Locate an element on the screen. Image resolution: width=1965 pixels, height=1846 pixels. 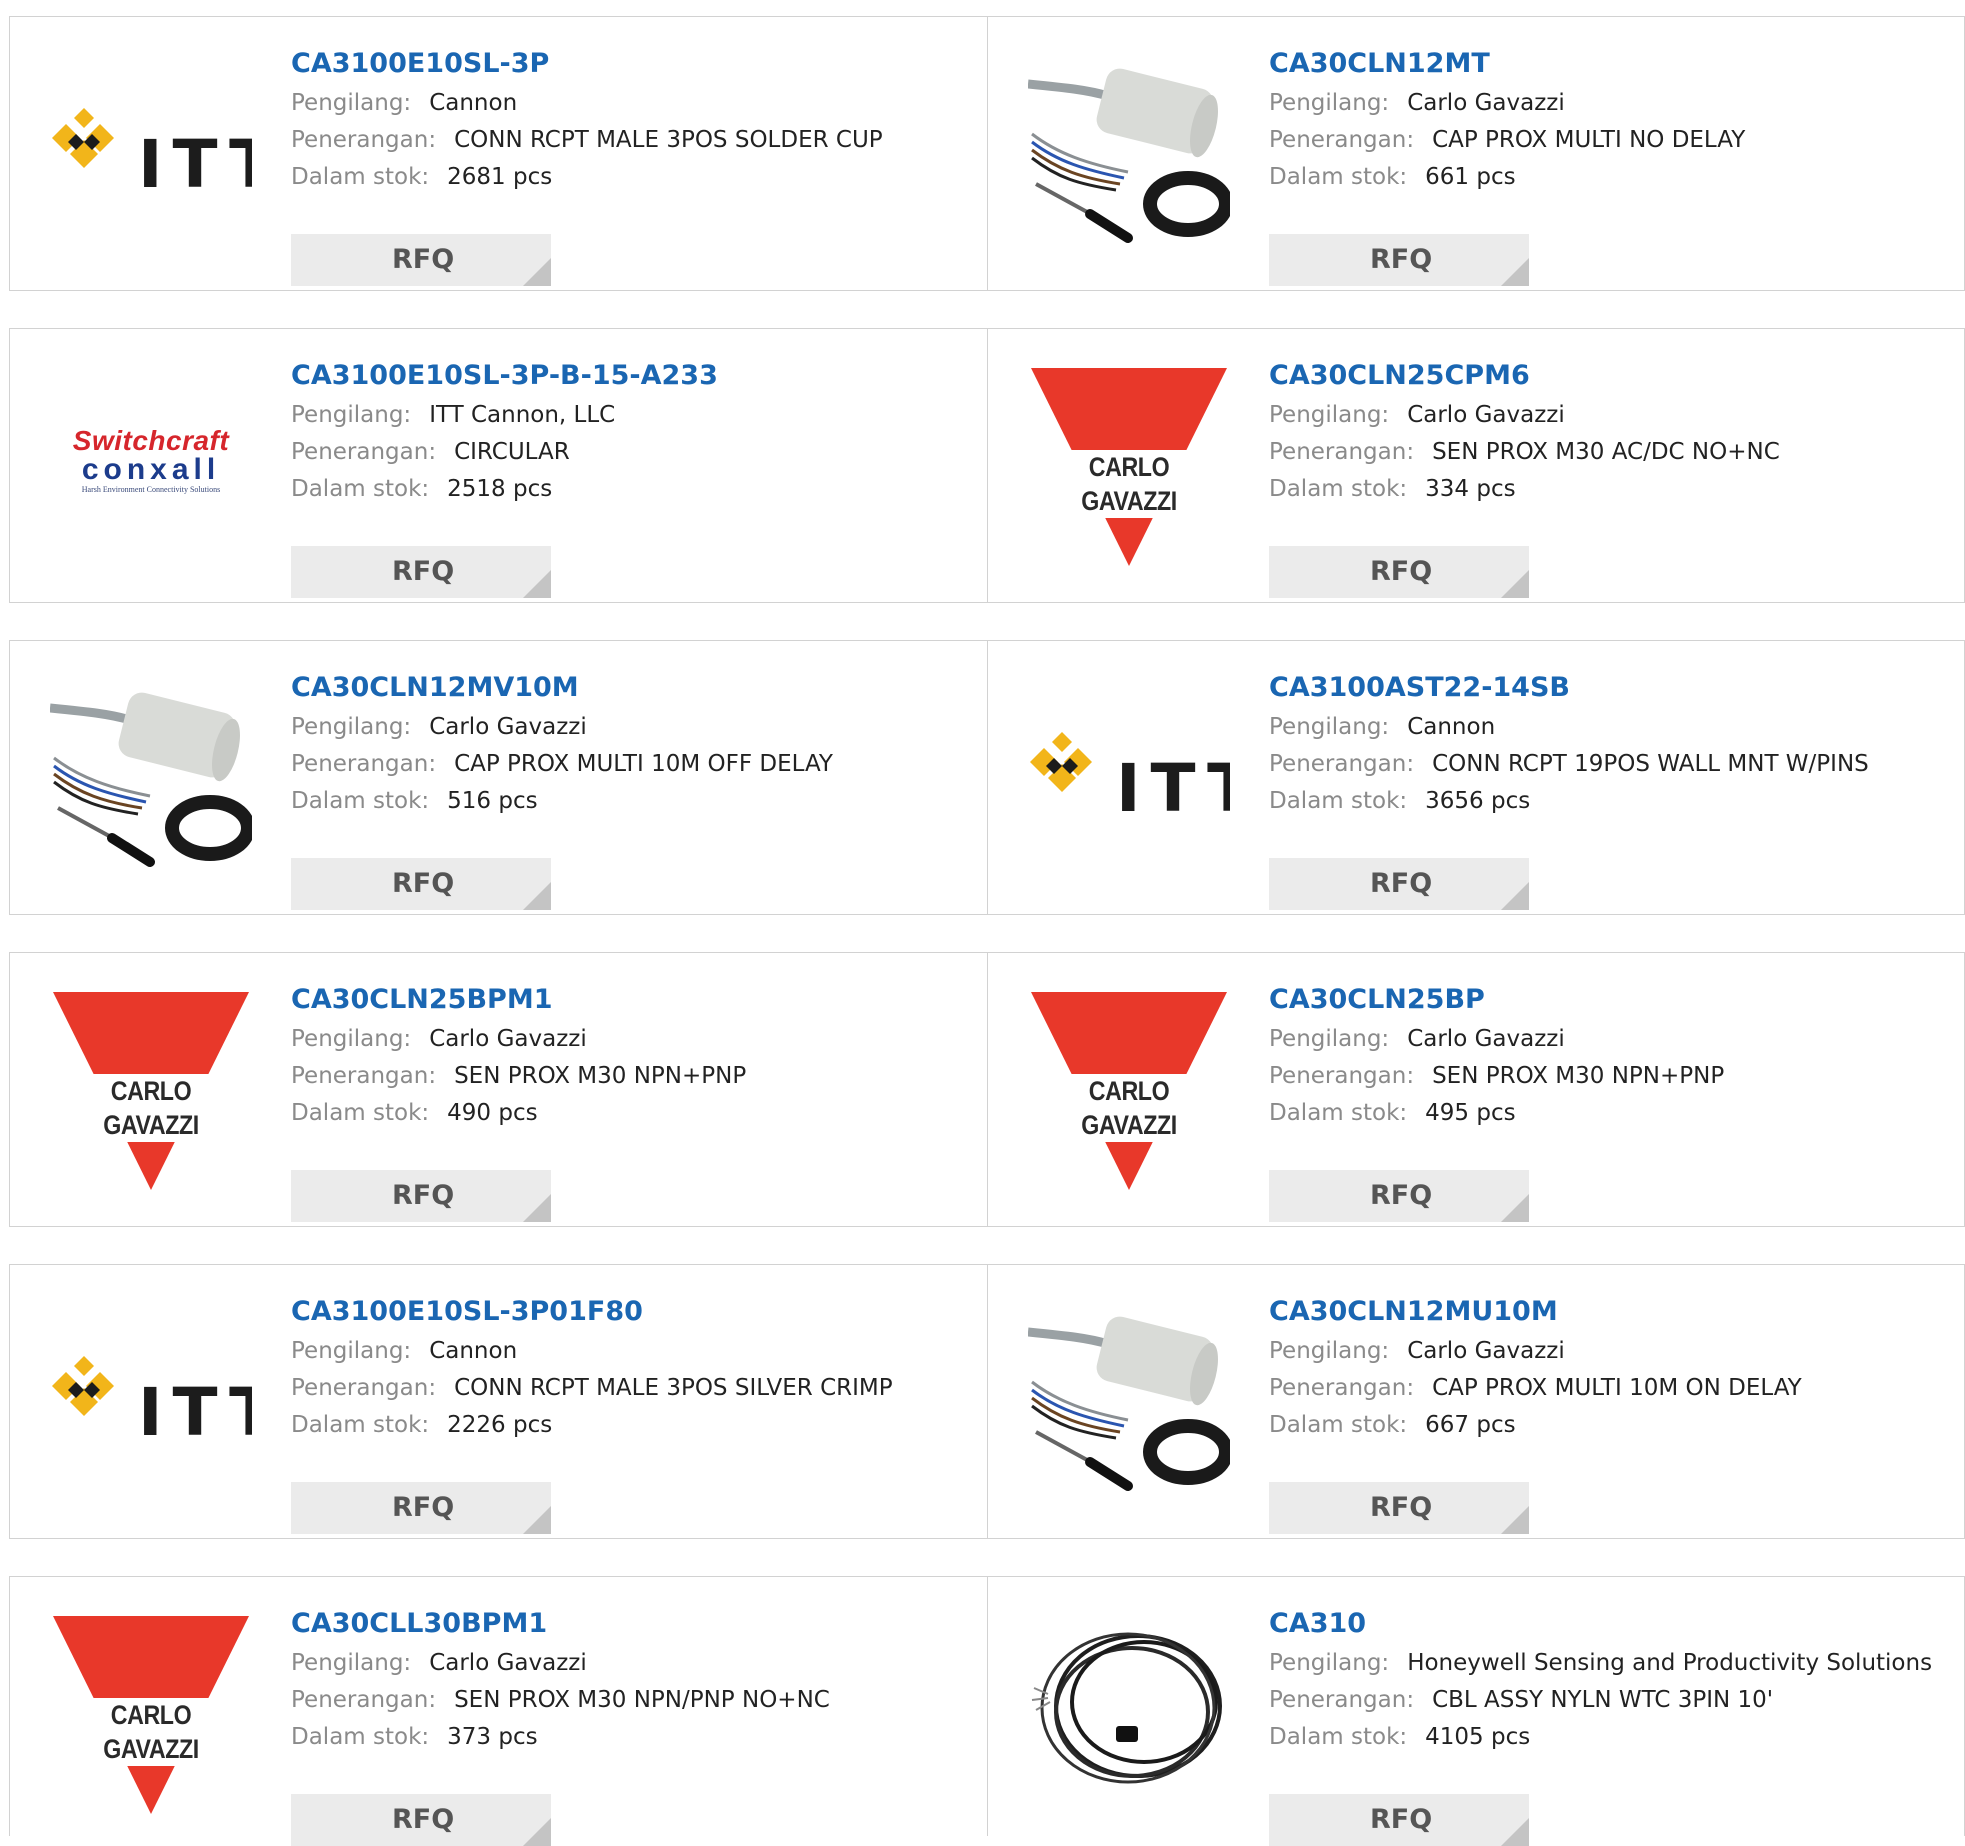
stock-row: Dalam stok: 661 pcs is located at coordinates (1611, 177).